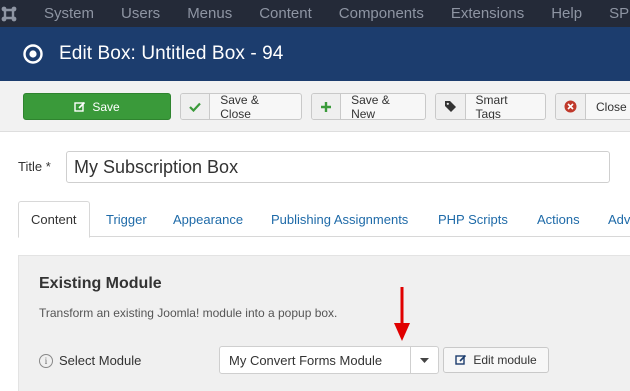 Image resolution: width=630 pixels, height=391 pixels. I want to click on page-title: Edit Box: Untitled Box - 94, so click(171, 53).